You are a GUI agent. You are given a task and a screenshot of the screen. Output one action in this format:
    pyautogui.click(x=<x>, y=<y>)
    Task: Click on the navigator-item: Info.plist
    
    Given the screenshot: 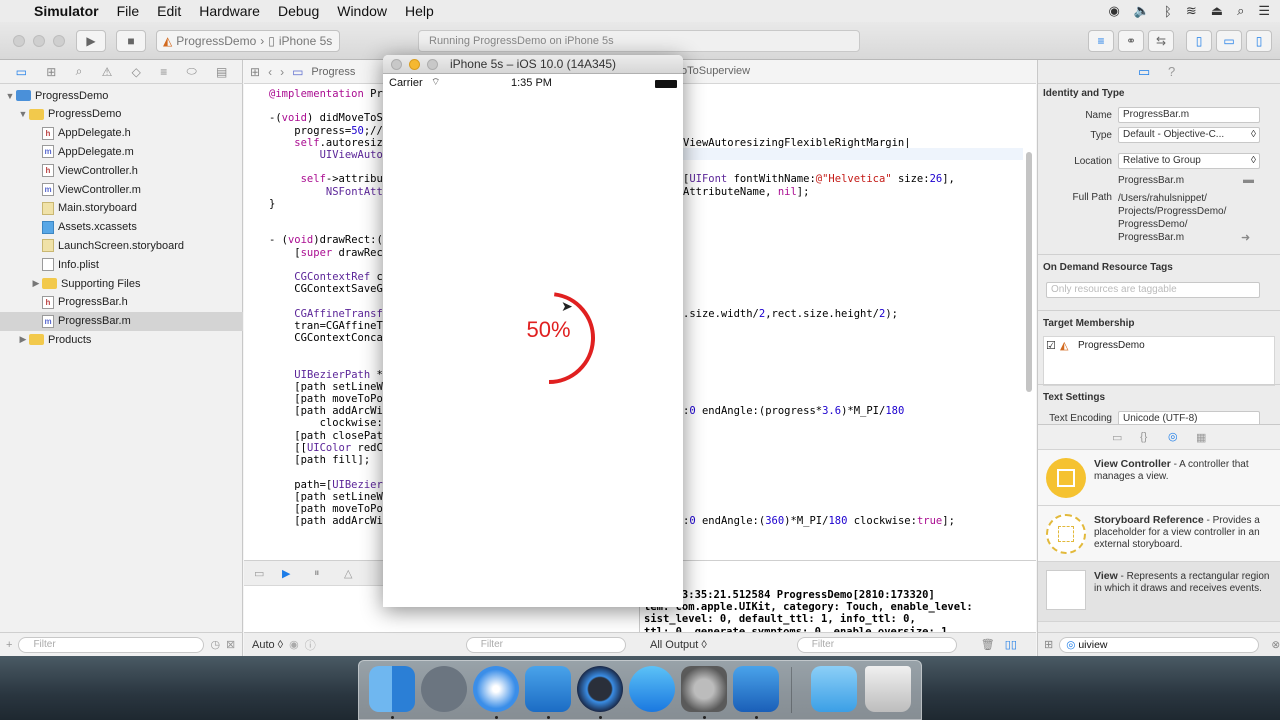 What is the action you would take?
    pyautogui.click(x=121, y=264)
    